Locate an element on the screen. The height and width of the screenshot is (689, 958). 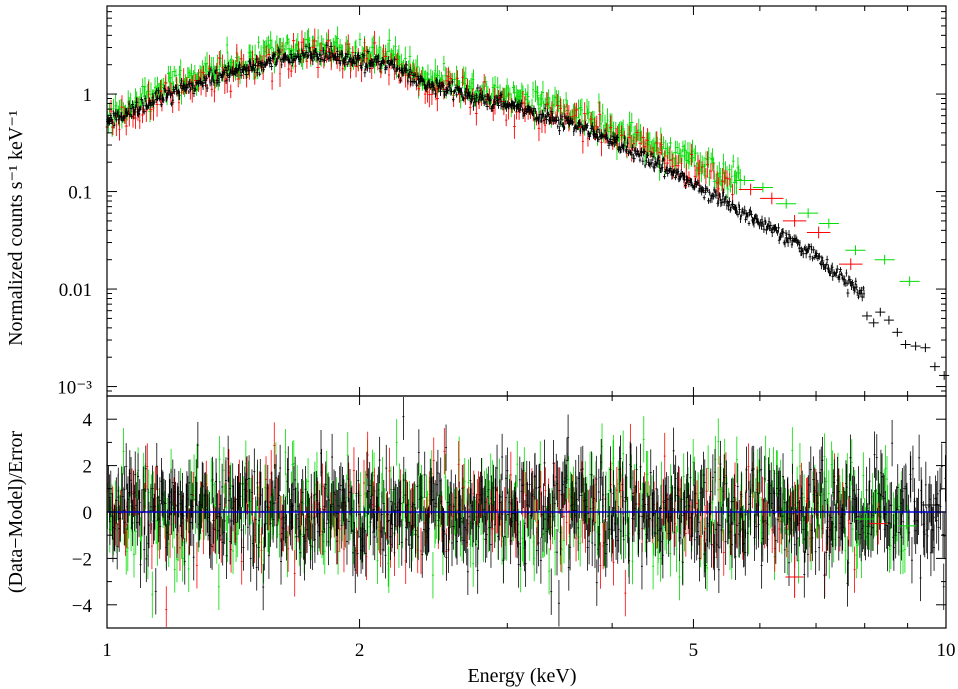
green-data-binned is located at coordinates (827, 231).